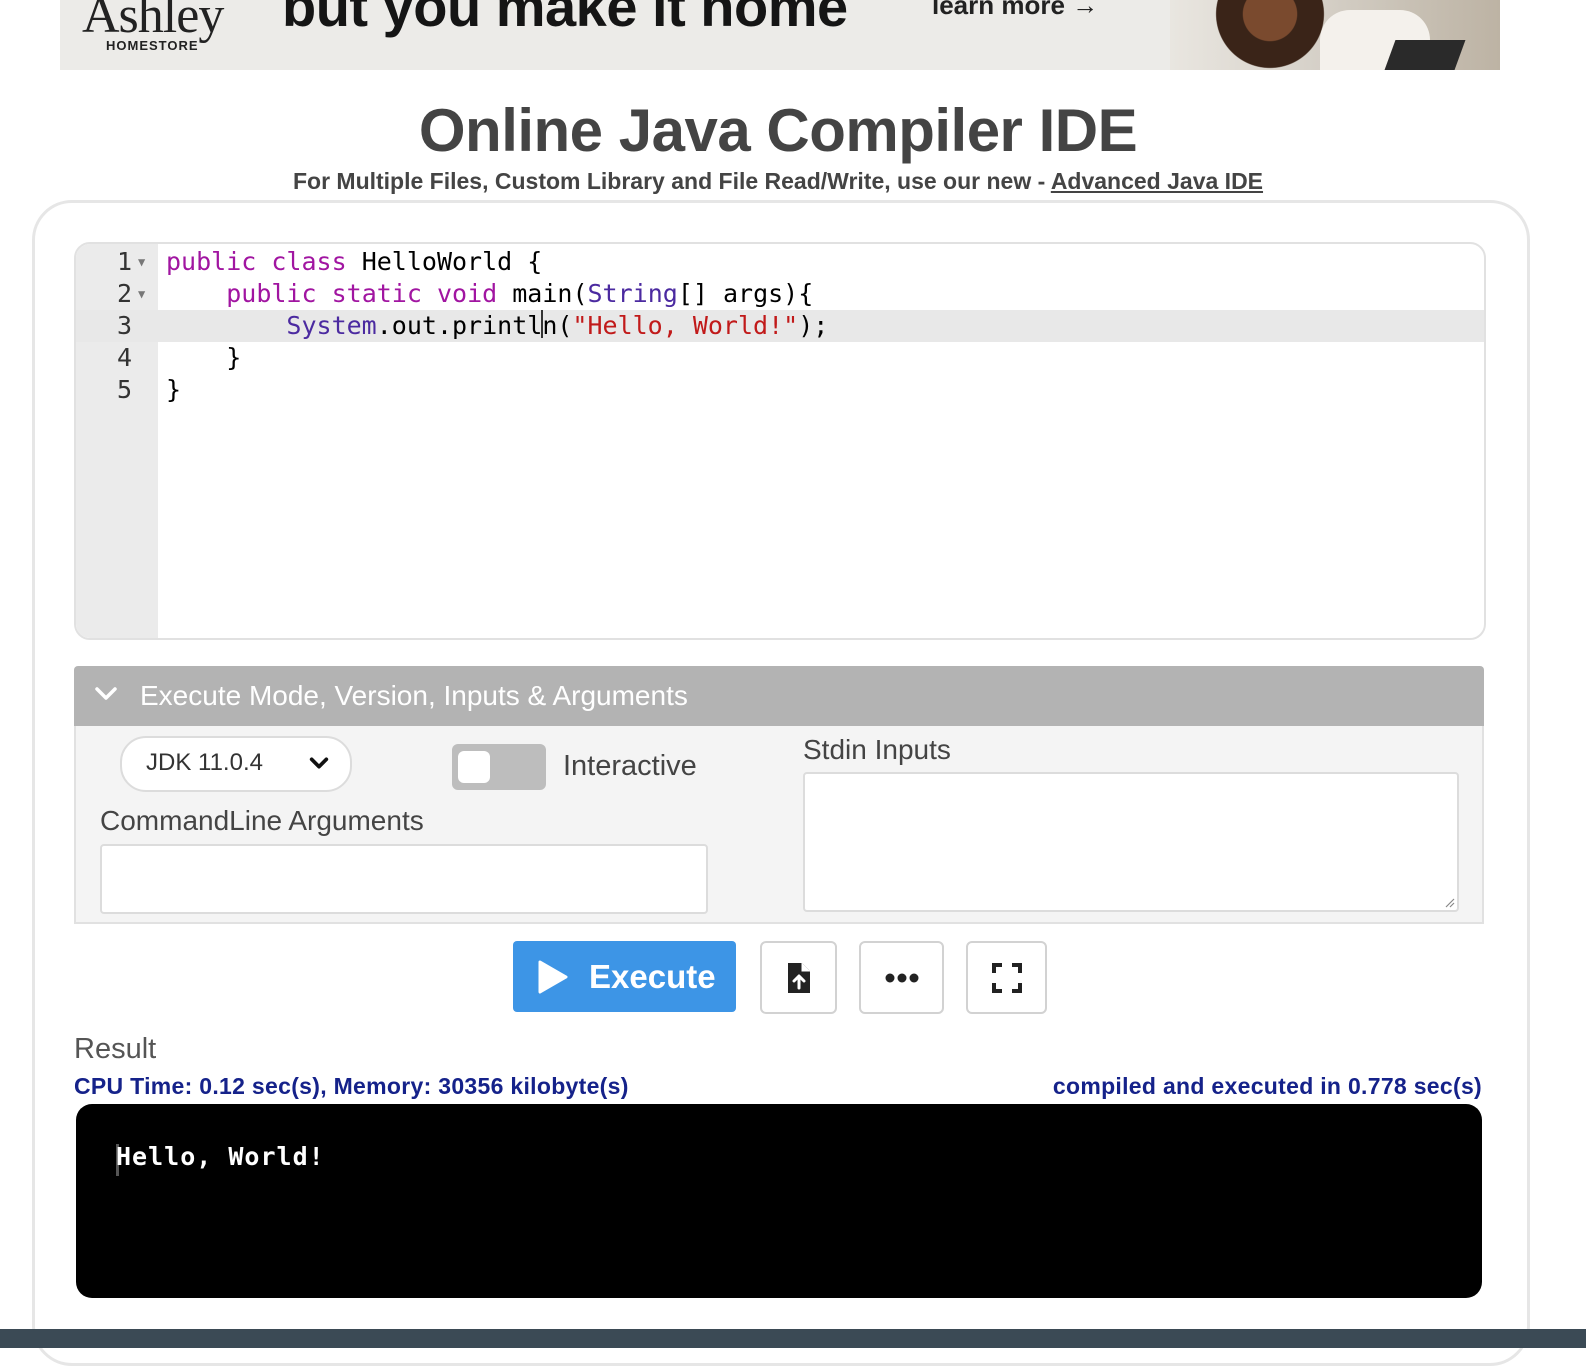  Describe the element at coordinates (124, 261) in the screenshot. I see `line-number: 1` at that location.